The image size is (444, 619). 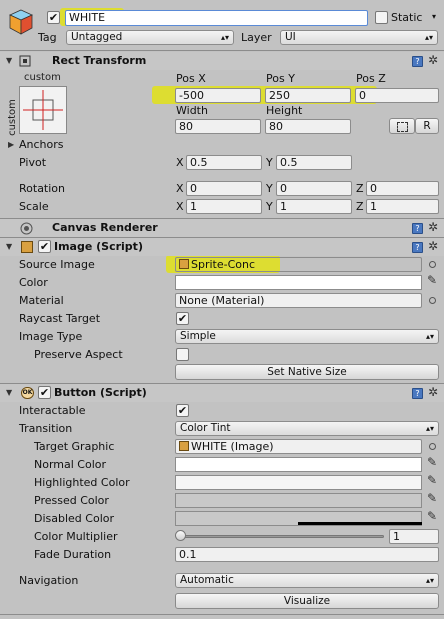 I want to click on rotation-x-axis: X, so click(x=180, y=188).